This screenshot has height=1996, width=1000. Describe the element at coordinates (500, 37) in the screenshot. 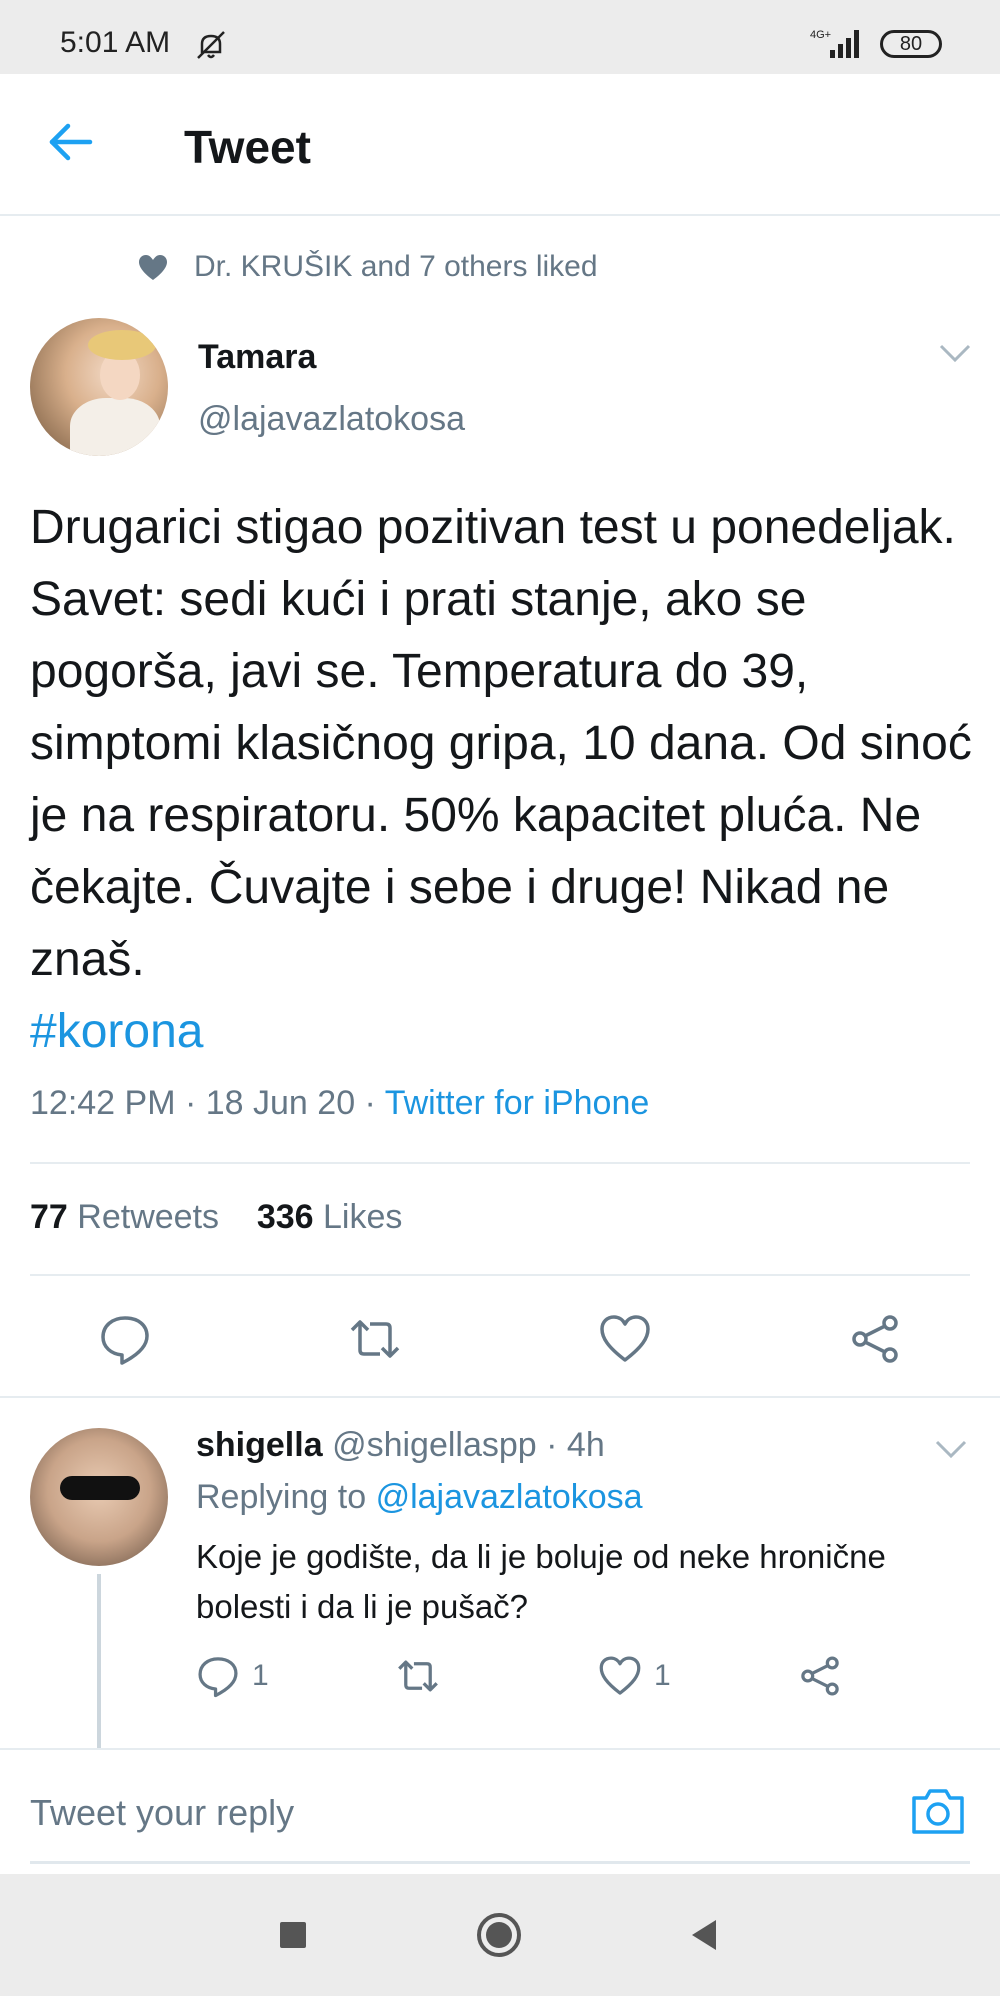

I see `status-bar: 5:01 AM 4G+ 80` at that location.